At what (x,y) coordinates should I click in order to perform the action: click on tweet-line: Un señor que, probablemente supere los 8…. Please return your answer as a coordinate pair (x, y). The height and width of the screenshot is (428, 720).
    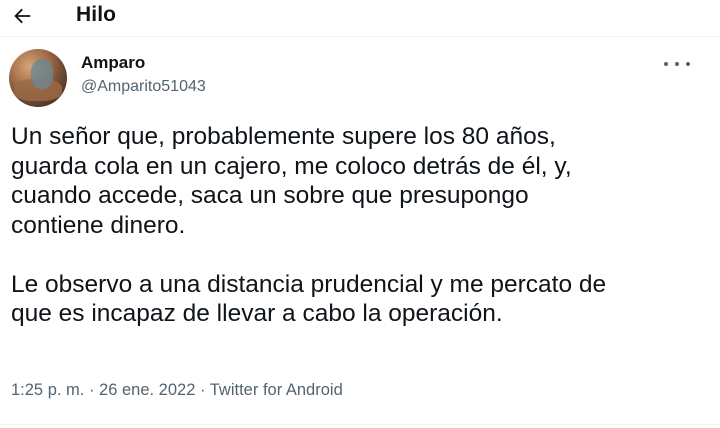
    Looking at the image, I should click on (283, 136).